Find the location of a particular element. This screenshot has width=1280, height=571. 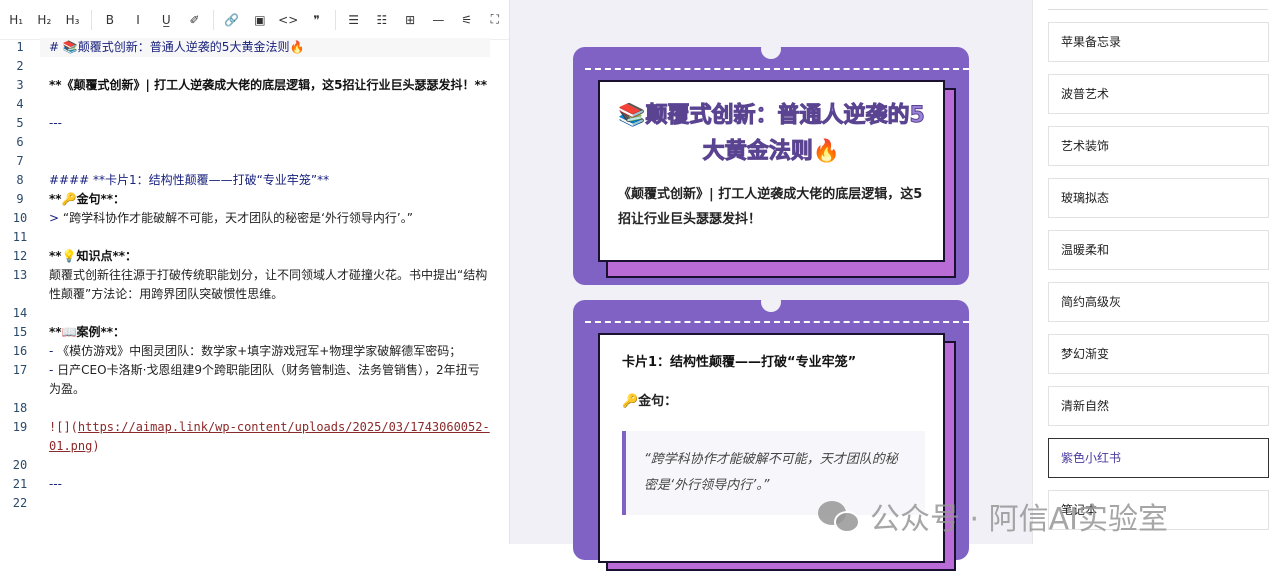

line-number: 19 is located at coordinates (20, 427).